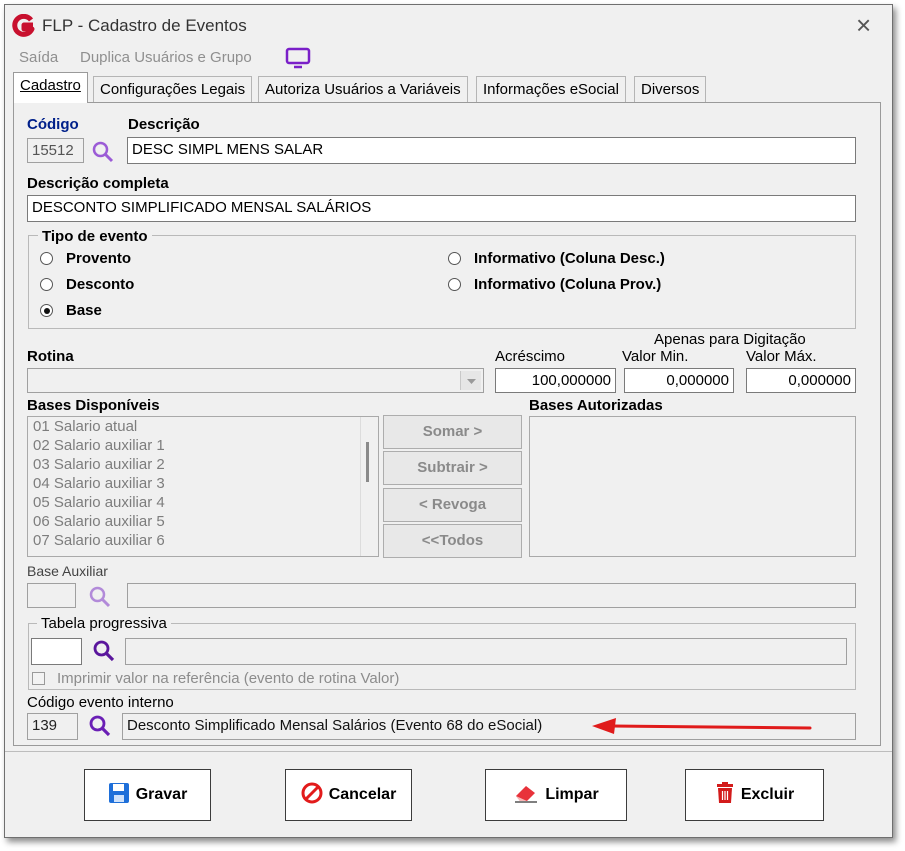  I want to click on gravar-label: Gravar, so click(161, 794).